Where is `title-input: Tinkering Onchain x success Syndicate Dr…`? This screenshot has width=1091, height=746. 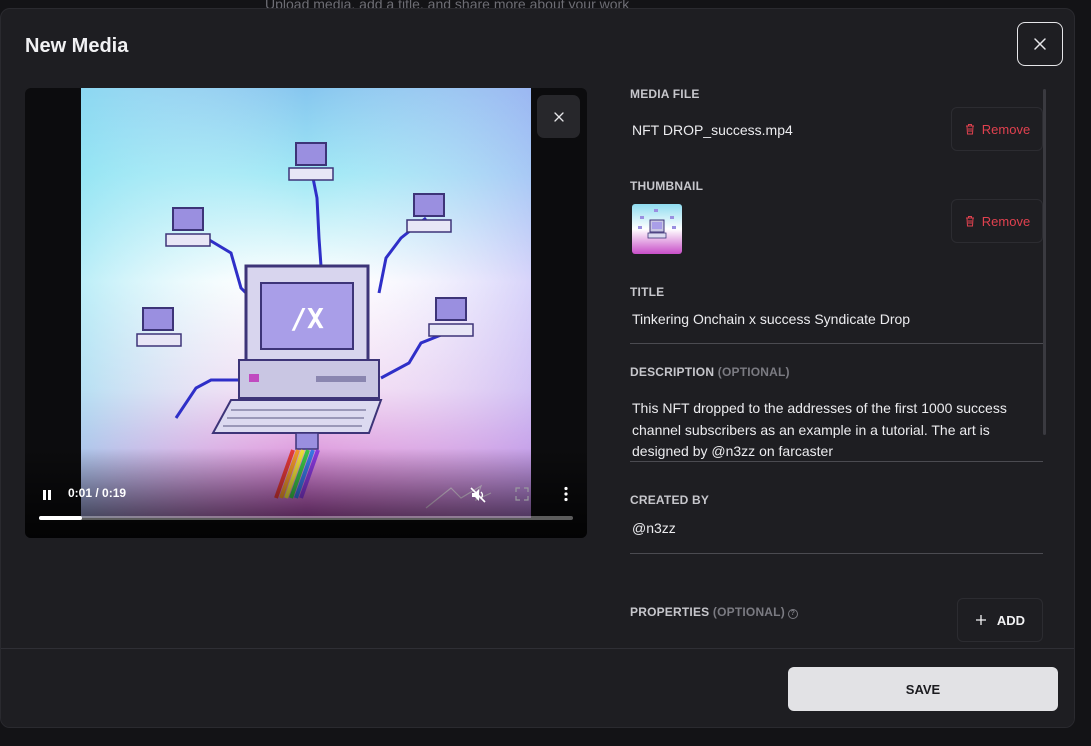 title-input: Tinkering Onchain x success Syndicate Dr… is located at coordinates (771, 319).